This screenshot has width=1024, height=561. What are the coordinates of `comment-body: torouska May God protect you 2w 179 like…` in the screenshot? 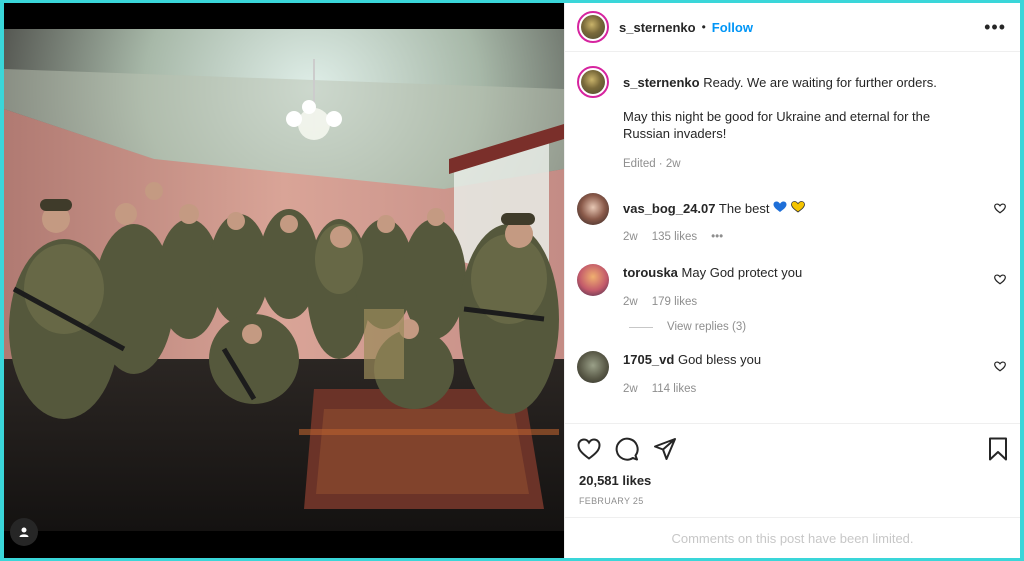 It's located at (727, 287).